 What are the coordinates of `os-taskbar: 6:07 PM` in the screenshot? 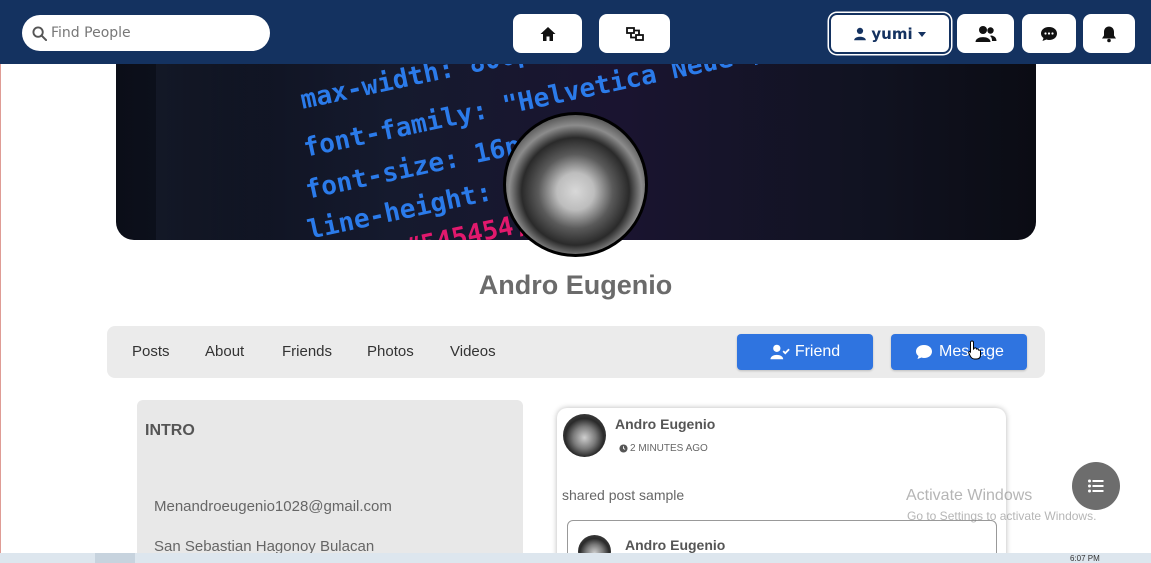 It's located at (575, 558).